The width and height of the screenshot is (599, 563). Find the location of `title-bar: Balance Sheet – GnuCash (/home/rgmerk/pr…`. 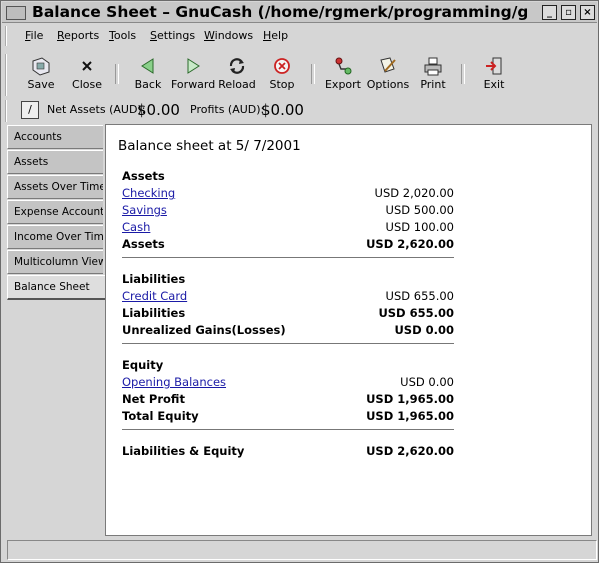

title-bar: Balance Sheet – GnuCash (/home/rgmerk/pr… is located at coordinates (299, 12).